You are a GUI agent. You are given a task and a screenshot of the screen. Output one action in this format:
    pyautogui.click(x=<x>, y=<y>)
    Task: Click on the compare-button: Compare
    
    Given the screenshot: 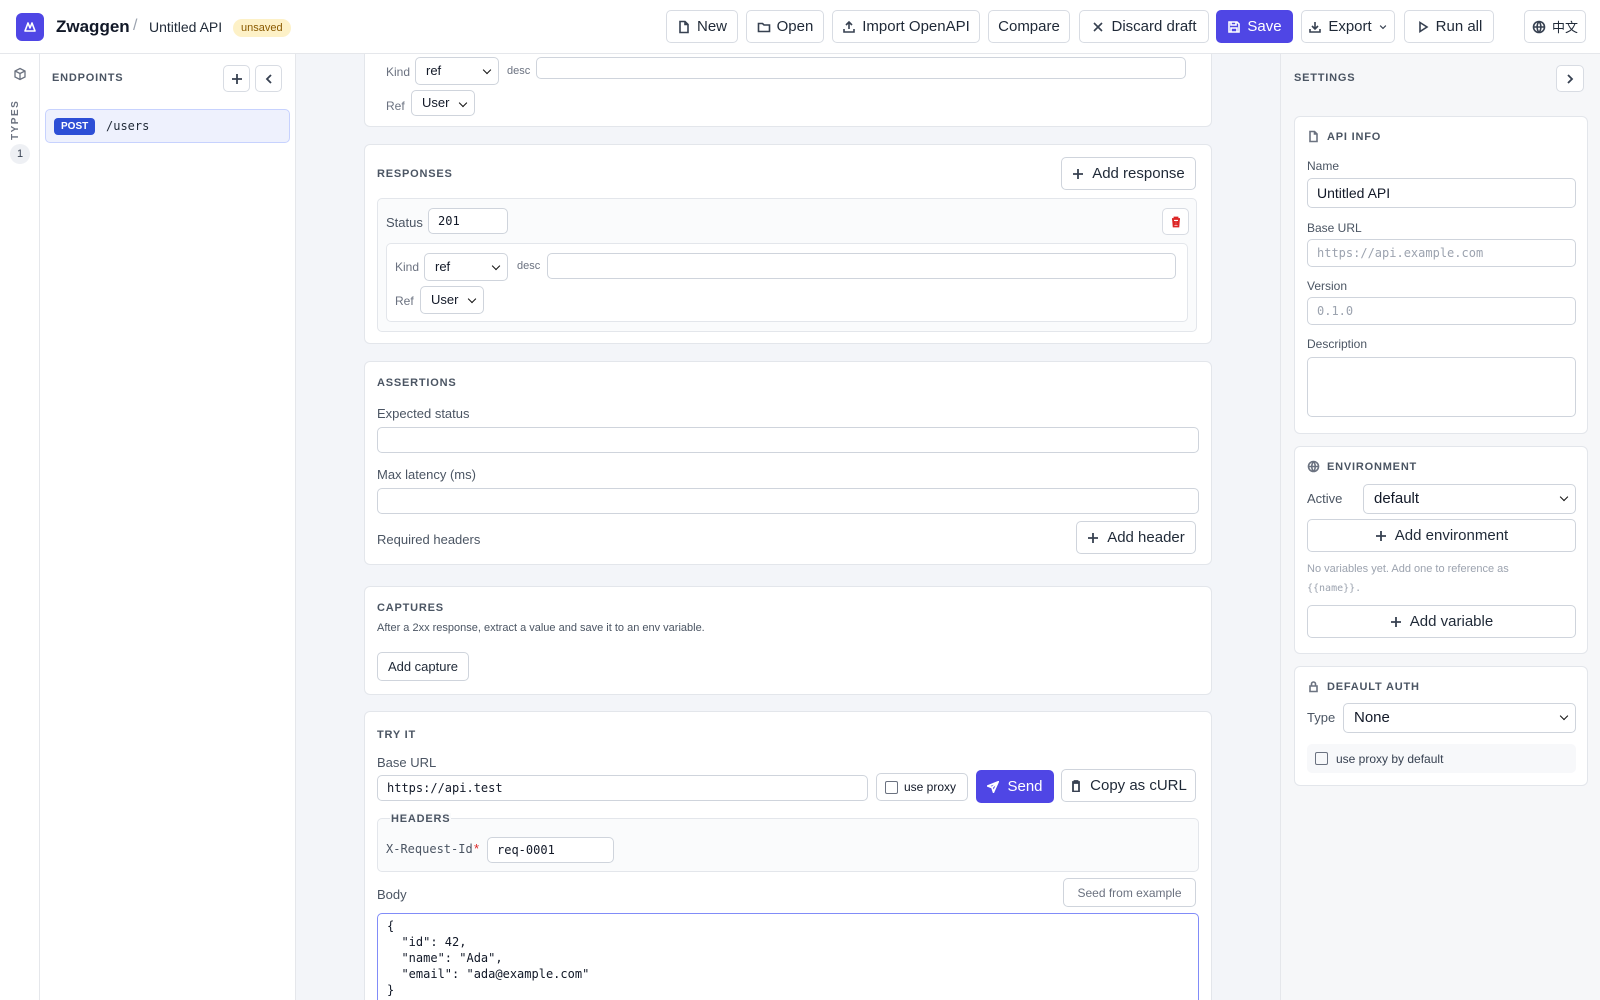 What is the action you would take?
    pyautogui.click(x=1029, y=26)
    